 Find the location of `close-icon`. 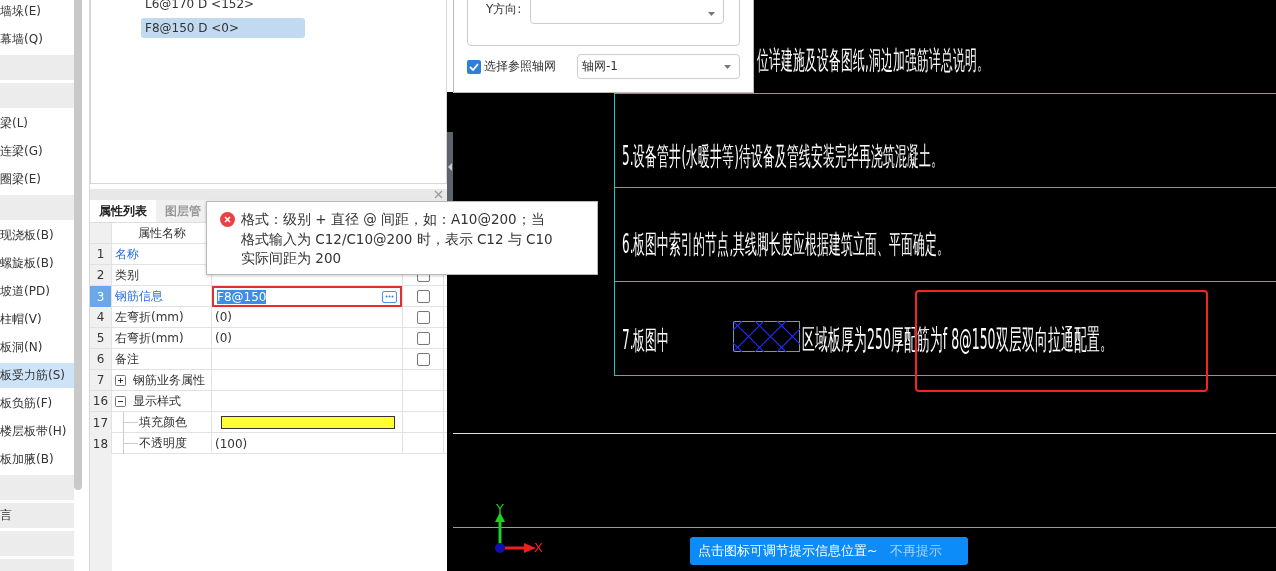

close-icon is located at coordinates (438, 194).